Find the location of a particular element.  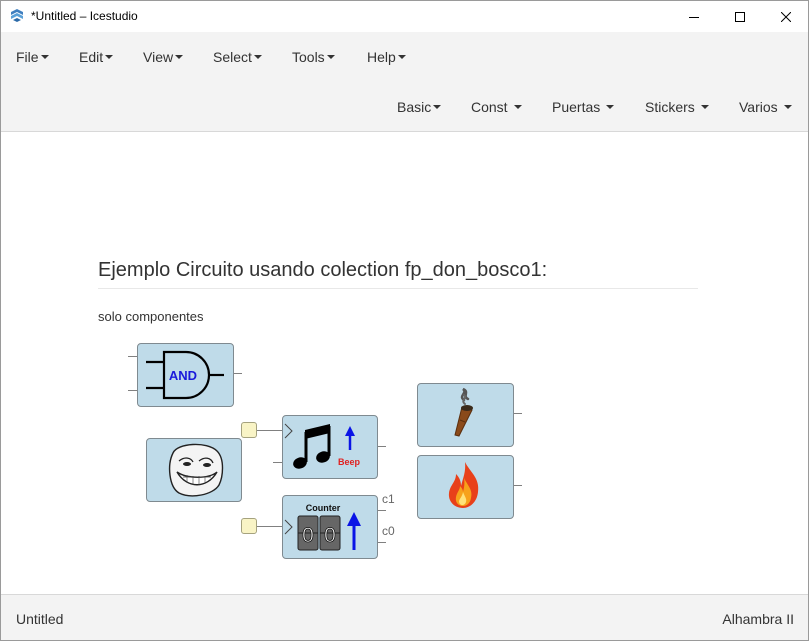

maximize-icon is located at coordinates (740, 16).